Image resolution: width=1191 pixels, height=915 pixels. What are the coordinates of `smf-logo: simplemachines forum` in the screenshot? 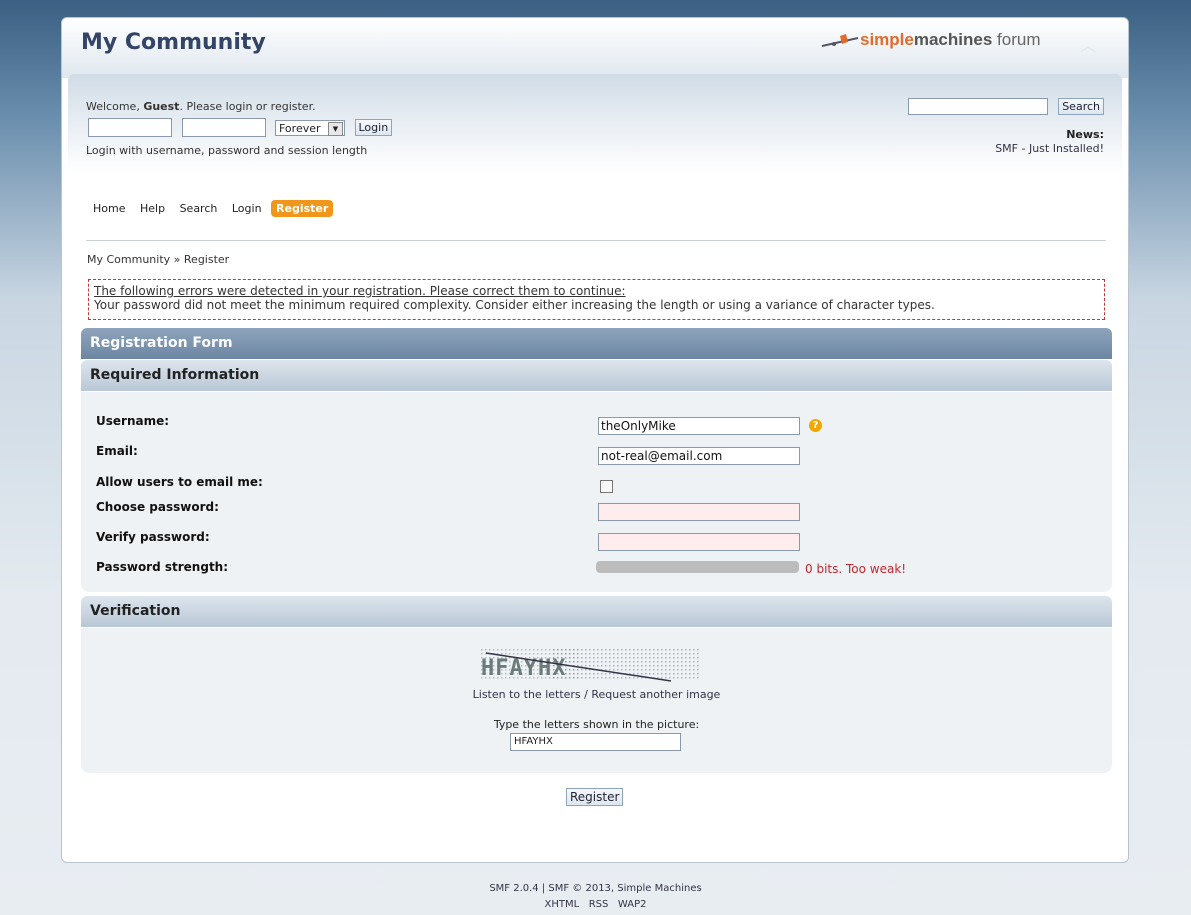 It's located at (940, 43).